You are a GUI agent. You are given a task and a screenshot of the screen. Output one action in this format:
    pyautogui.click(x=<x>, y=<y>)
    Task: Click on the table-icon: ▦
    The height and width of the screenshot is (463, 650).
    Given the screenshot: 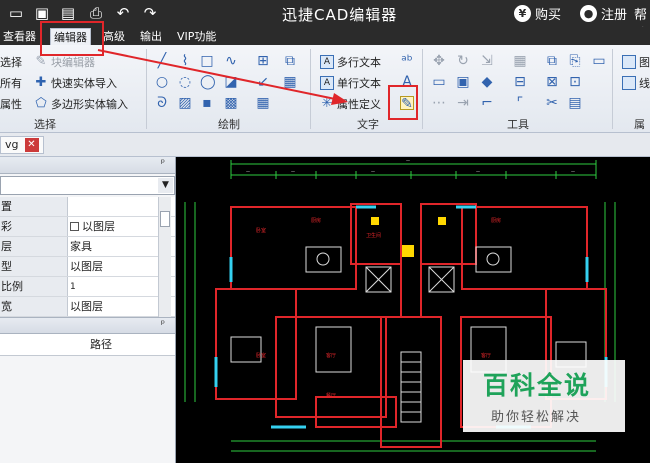 What is the action you would take?
    pyautogui.click(x=263, y=103)
    